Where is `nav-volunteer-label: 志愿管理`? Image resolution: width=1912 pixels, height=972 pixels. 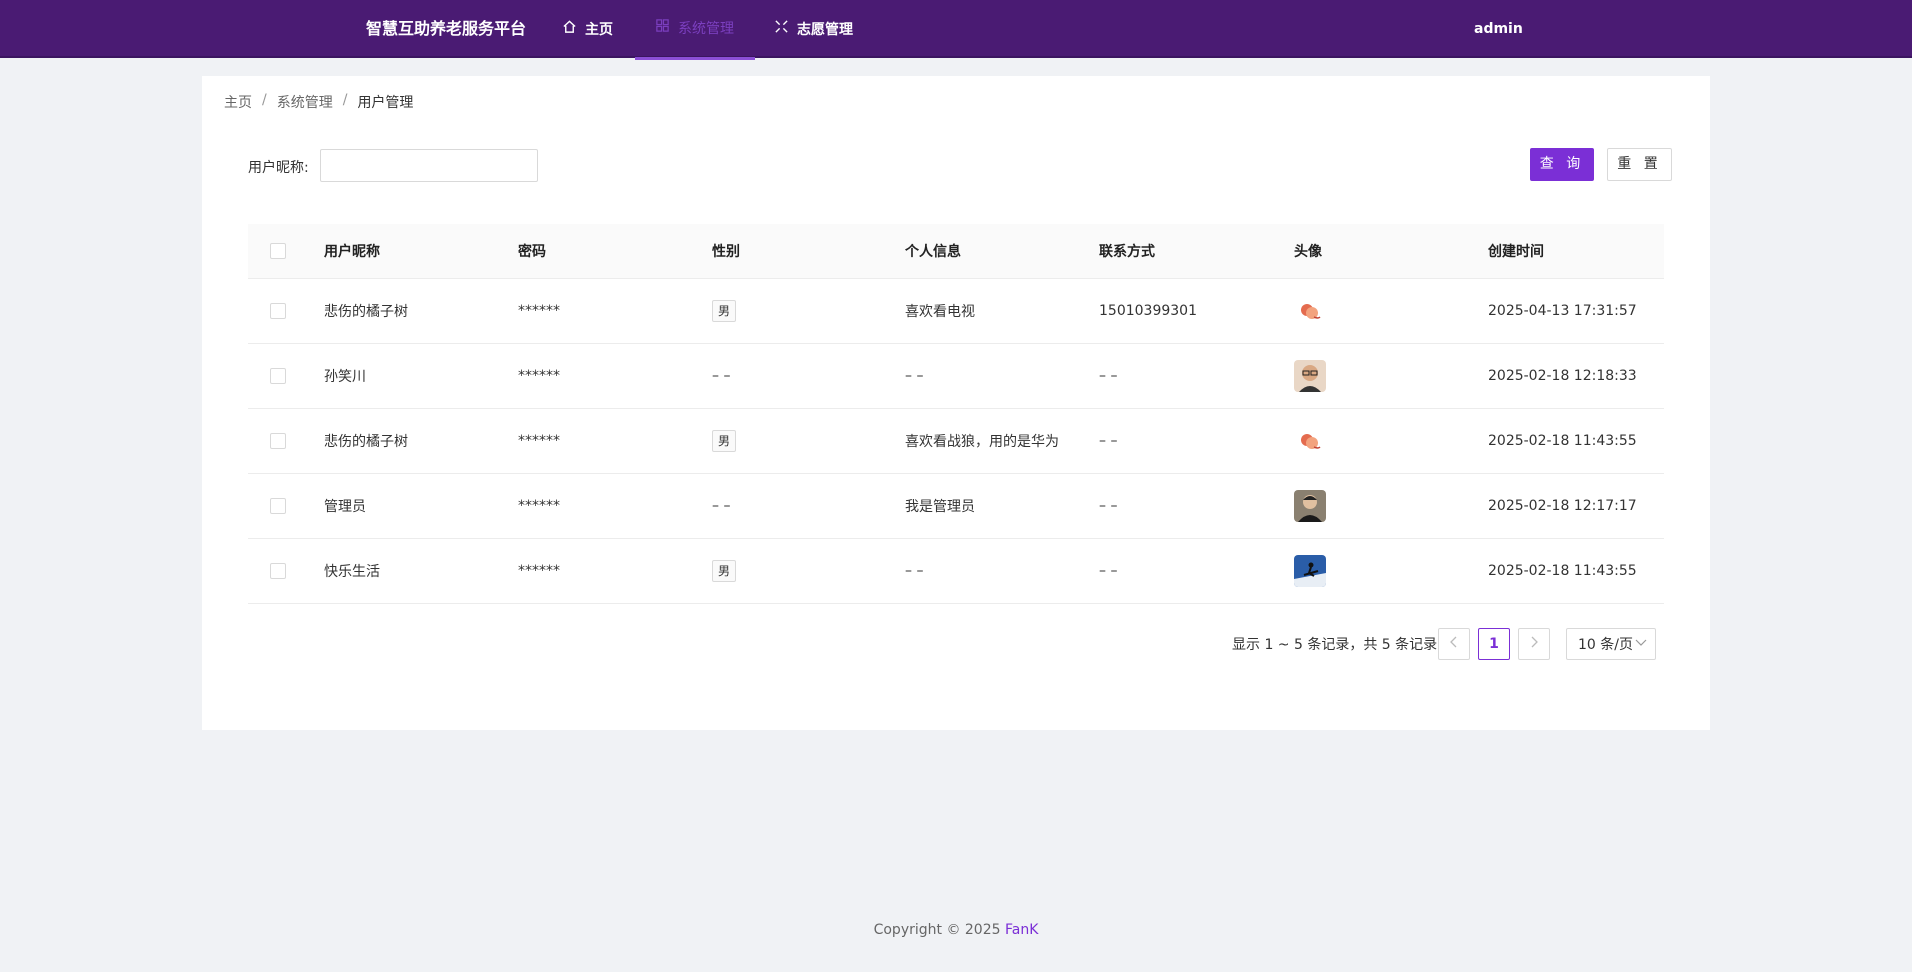
nav-volunteer-label: 志愿管理 is located at coordinates (825, 30).